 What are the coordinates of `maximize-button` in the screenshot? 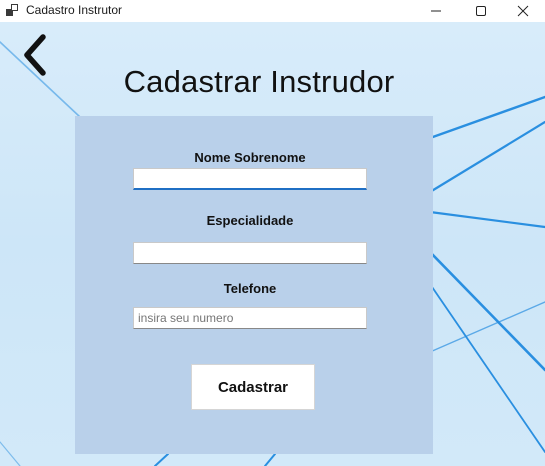 It's located at (481, 11).